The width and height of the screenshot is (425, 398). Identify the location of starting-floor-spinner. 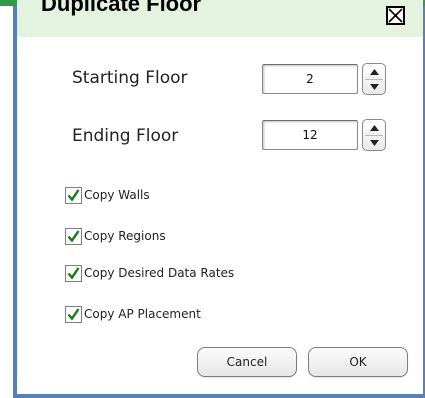
(374, 79).